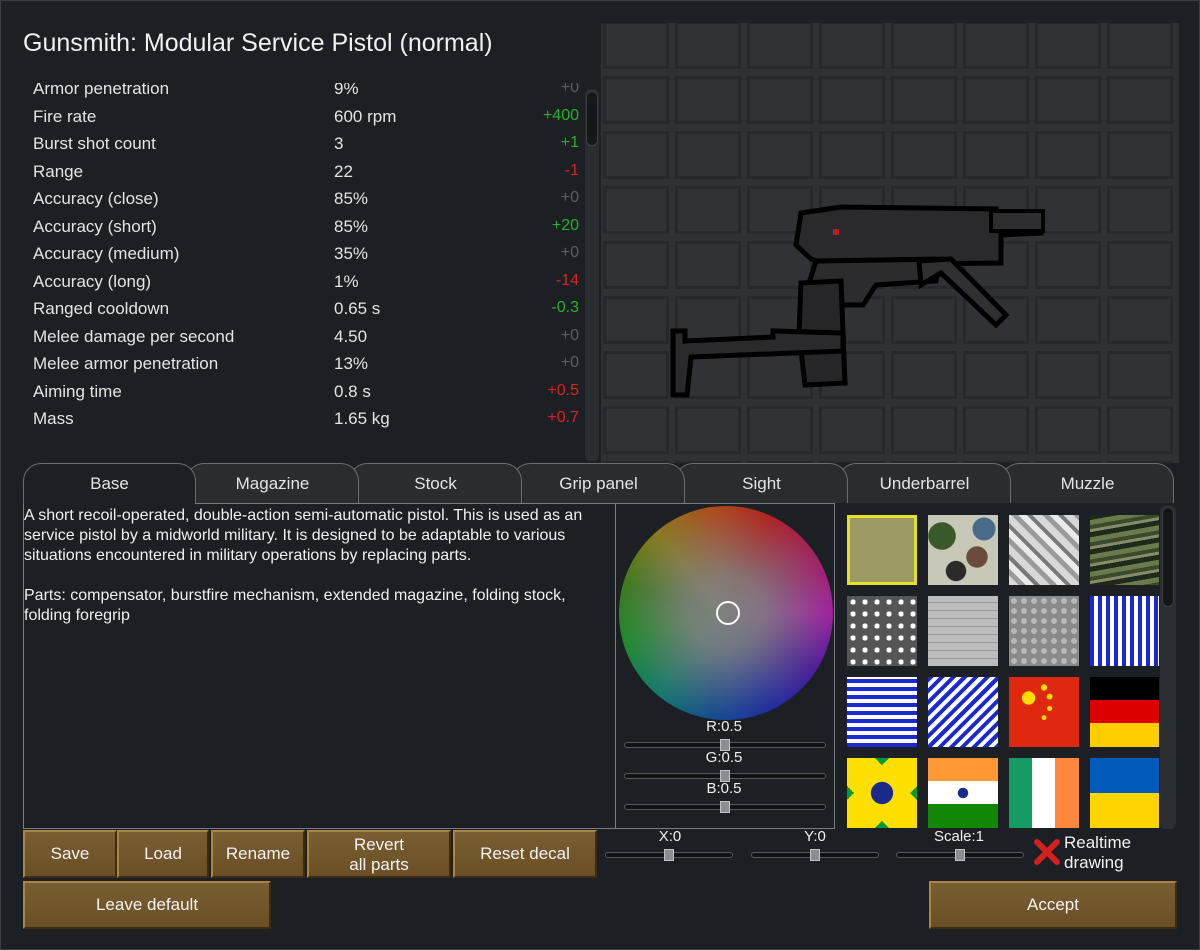 Image resolution: width=1200 pixels, height=950 pixels. I want to click on x-offset-label: X:0, so click(670, 836).